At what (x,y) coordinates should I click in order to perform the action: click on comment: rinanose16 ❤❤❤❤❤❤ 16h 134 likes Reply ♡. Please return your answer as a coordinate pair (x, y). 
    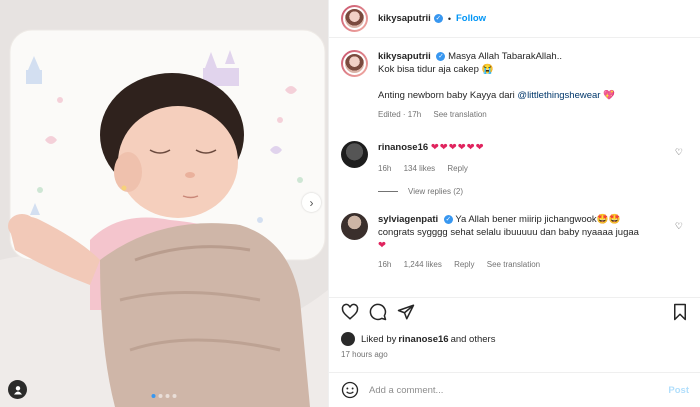
    Looking at the image, I should click on (516, 158).